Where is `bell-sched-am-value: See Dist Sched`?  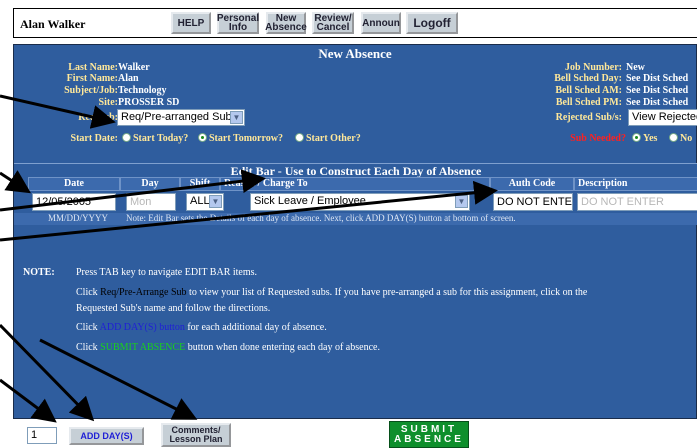 bell-sched-am-value: See Dist Sched is located at coordinates (657, 90).